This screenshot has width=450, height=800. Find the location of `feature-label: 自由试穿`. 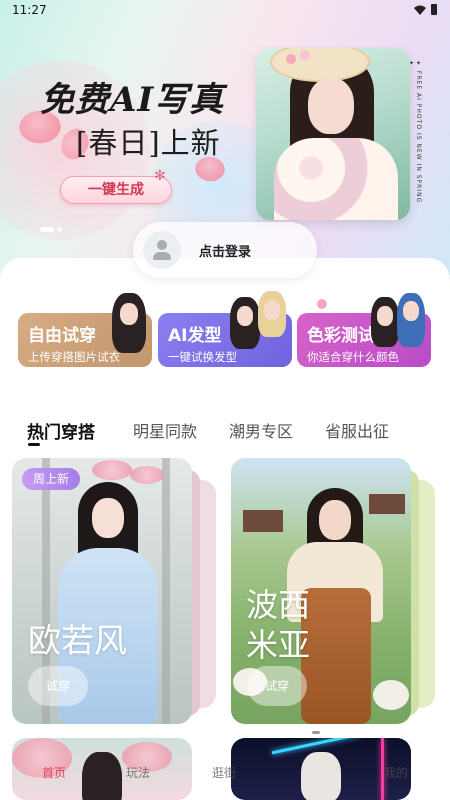

feature-label: 自由试穿 is located at coordinates (62, 336).